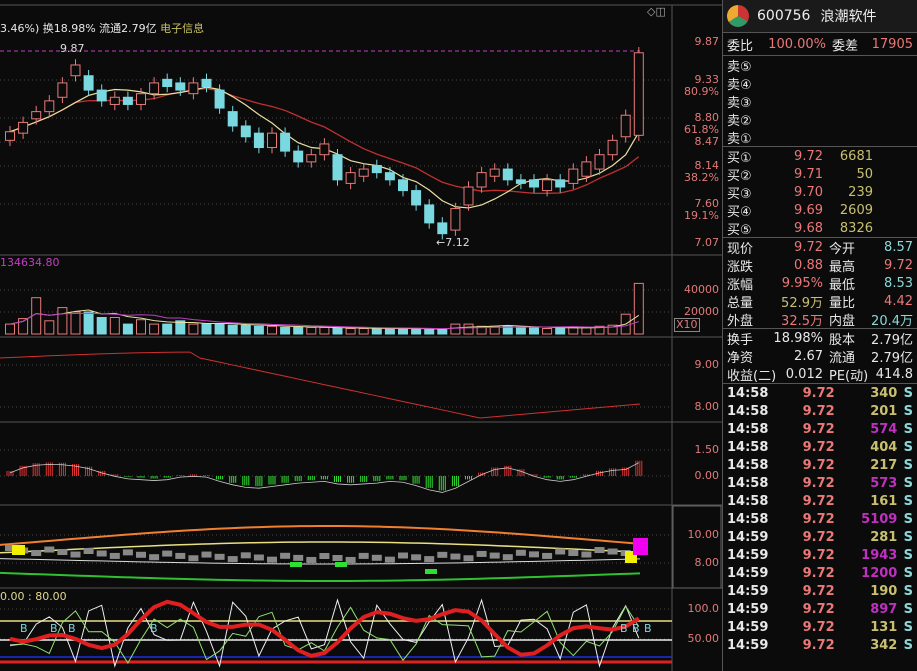 The image size is (917, 671). Describe the element at coordinates (707, 406) in the screenshot. I see `axis-tick-label: 8.00` at that location.